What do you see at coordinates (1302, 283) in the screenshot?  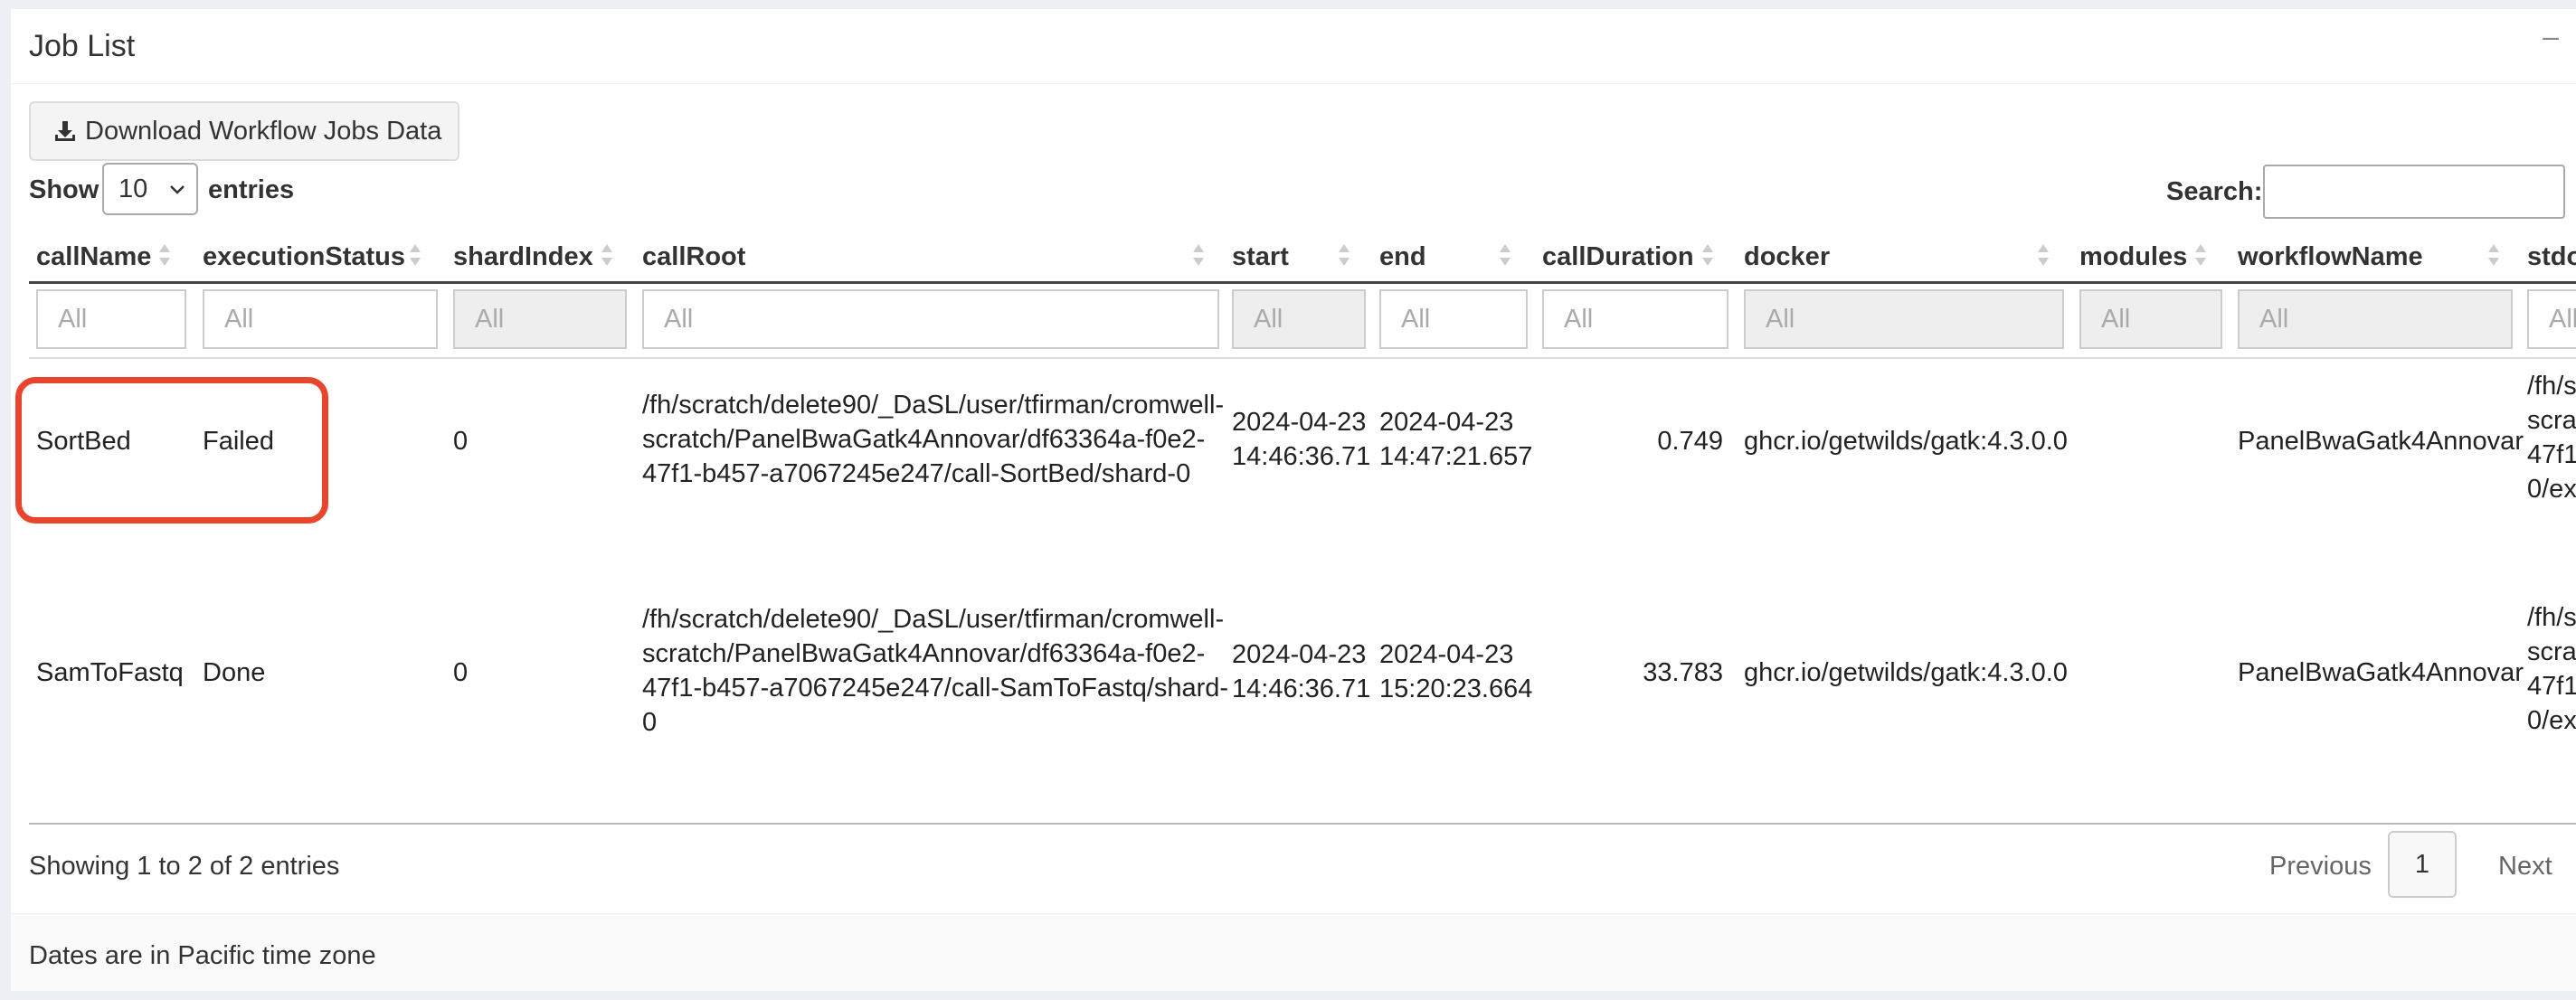 I see `header-divider` at bounding box center [1302, 283].